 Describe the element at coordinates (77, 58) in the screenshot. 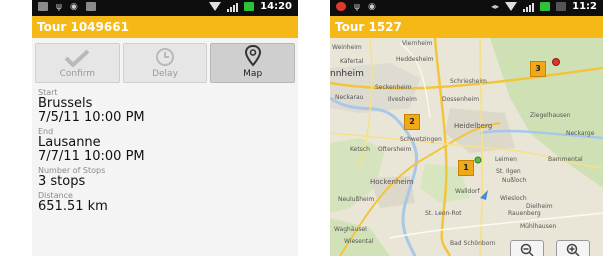

I see `checkmark-icon` at that location.